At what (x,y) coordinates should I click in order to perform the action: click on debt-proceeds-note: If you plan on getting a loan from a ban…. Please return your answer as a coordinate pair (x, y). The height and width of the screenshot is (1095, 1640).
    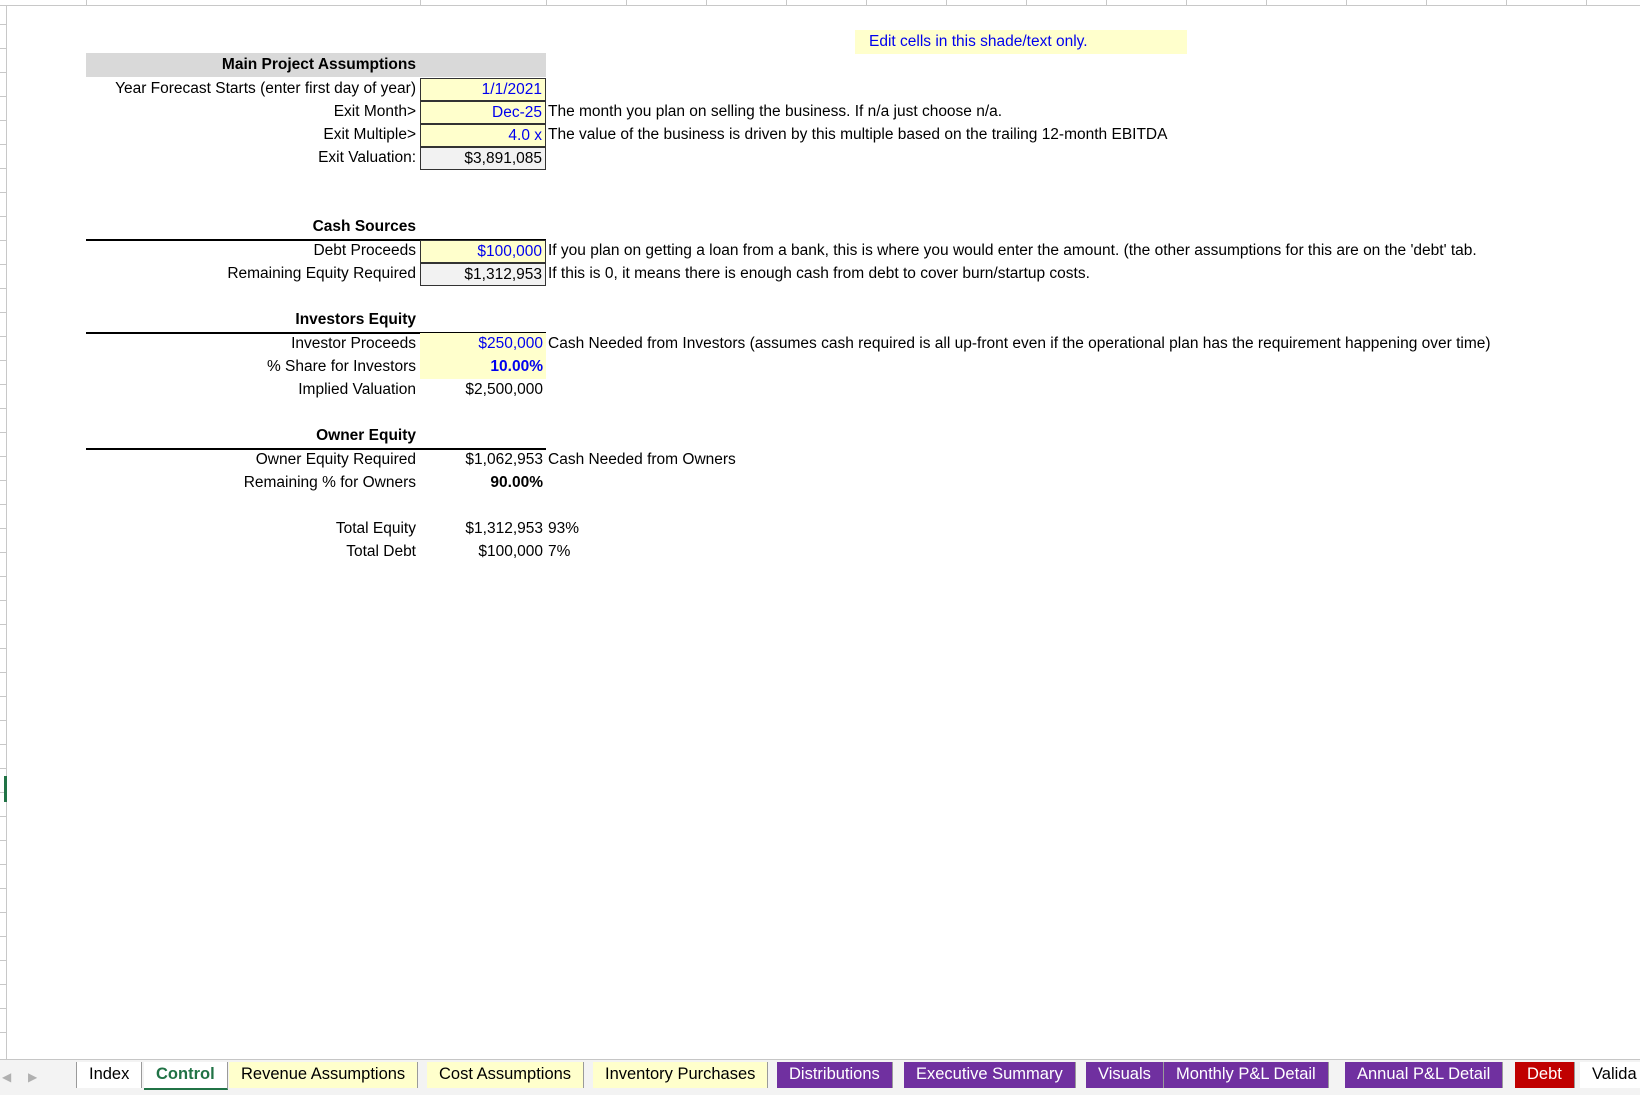
    Looking at the image, I should click on (1012, 250).